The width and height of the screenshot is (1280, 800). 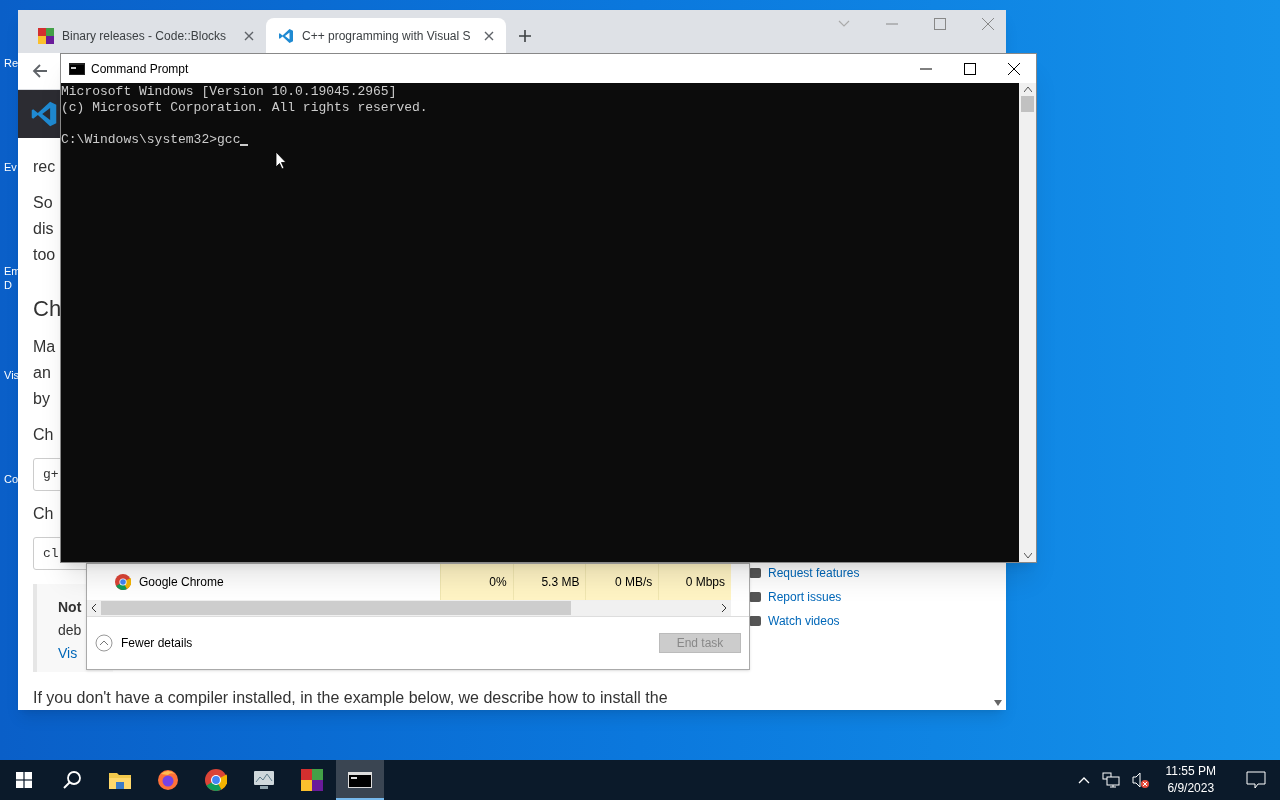 What do you see at coordinates (41, 399) in the screenshot?
I see `paragraph-text: by` at bounding box center [41, 399].